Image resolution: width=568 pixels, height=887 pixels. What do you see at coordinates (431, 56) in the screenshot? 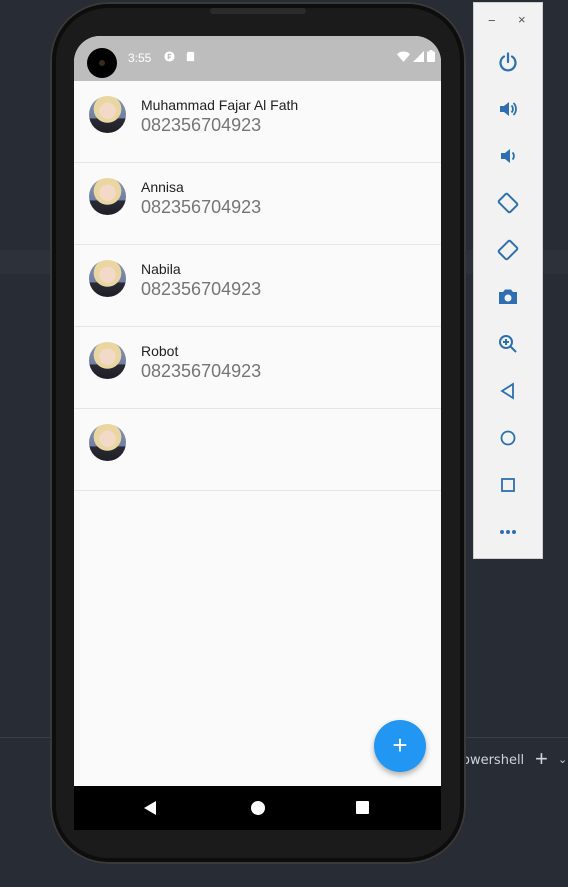
I see `battery-icon` at bounding box center [431, 56].